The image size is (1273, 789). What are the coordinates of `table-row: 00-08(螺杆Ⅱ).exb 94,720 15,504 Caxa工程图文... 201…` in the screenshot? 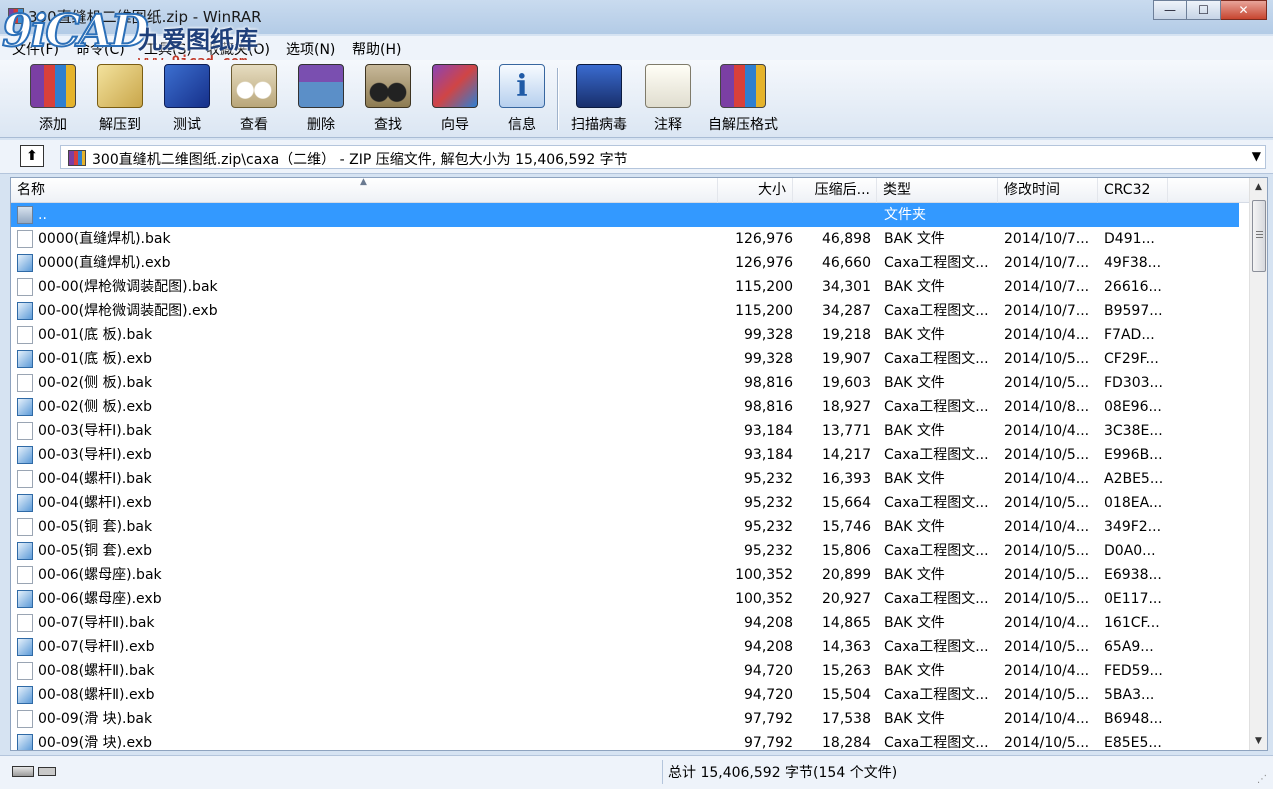 It's located at (625, 695).